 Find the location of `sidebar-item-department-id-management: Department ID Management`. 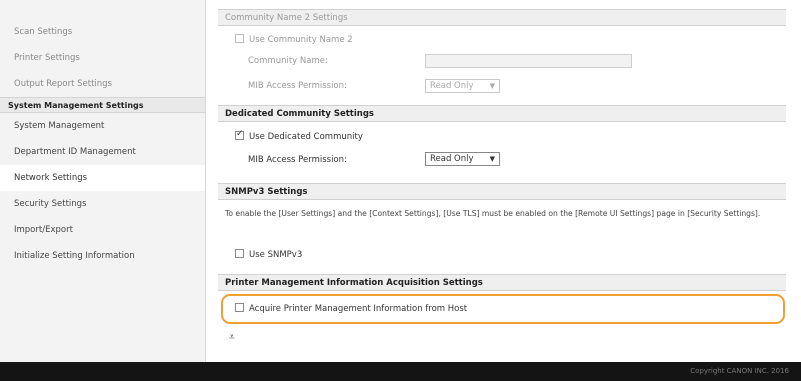

sidebar-item-department-id-management: Department ID Management is located at coordinates (102, 152).